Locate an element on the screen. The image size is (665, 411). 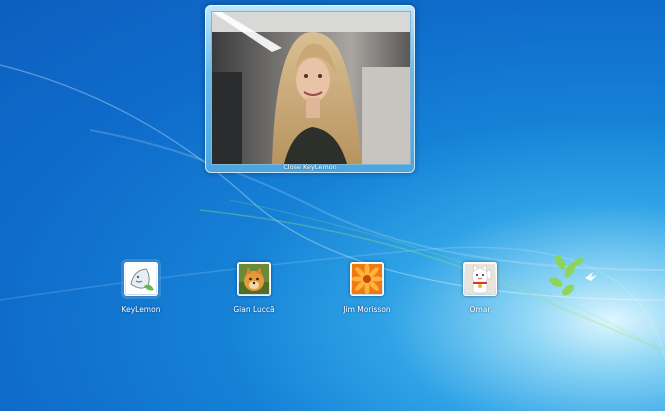
lucky-cat-icon is located at coordinates (480, 279).